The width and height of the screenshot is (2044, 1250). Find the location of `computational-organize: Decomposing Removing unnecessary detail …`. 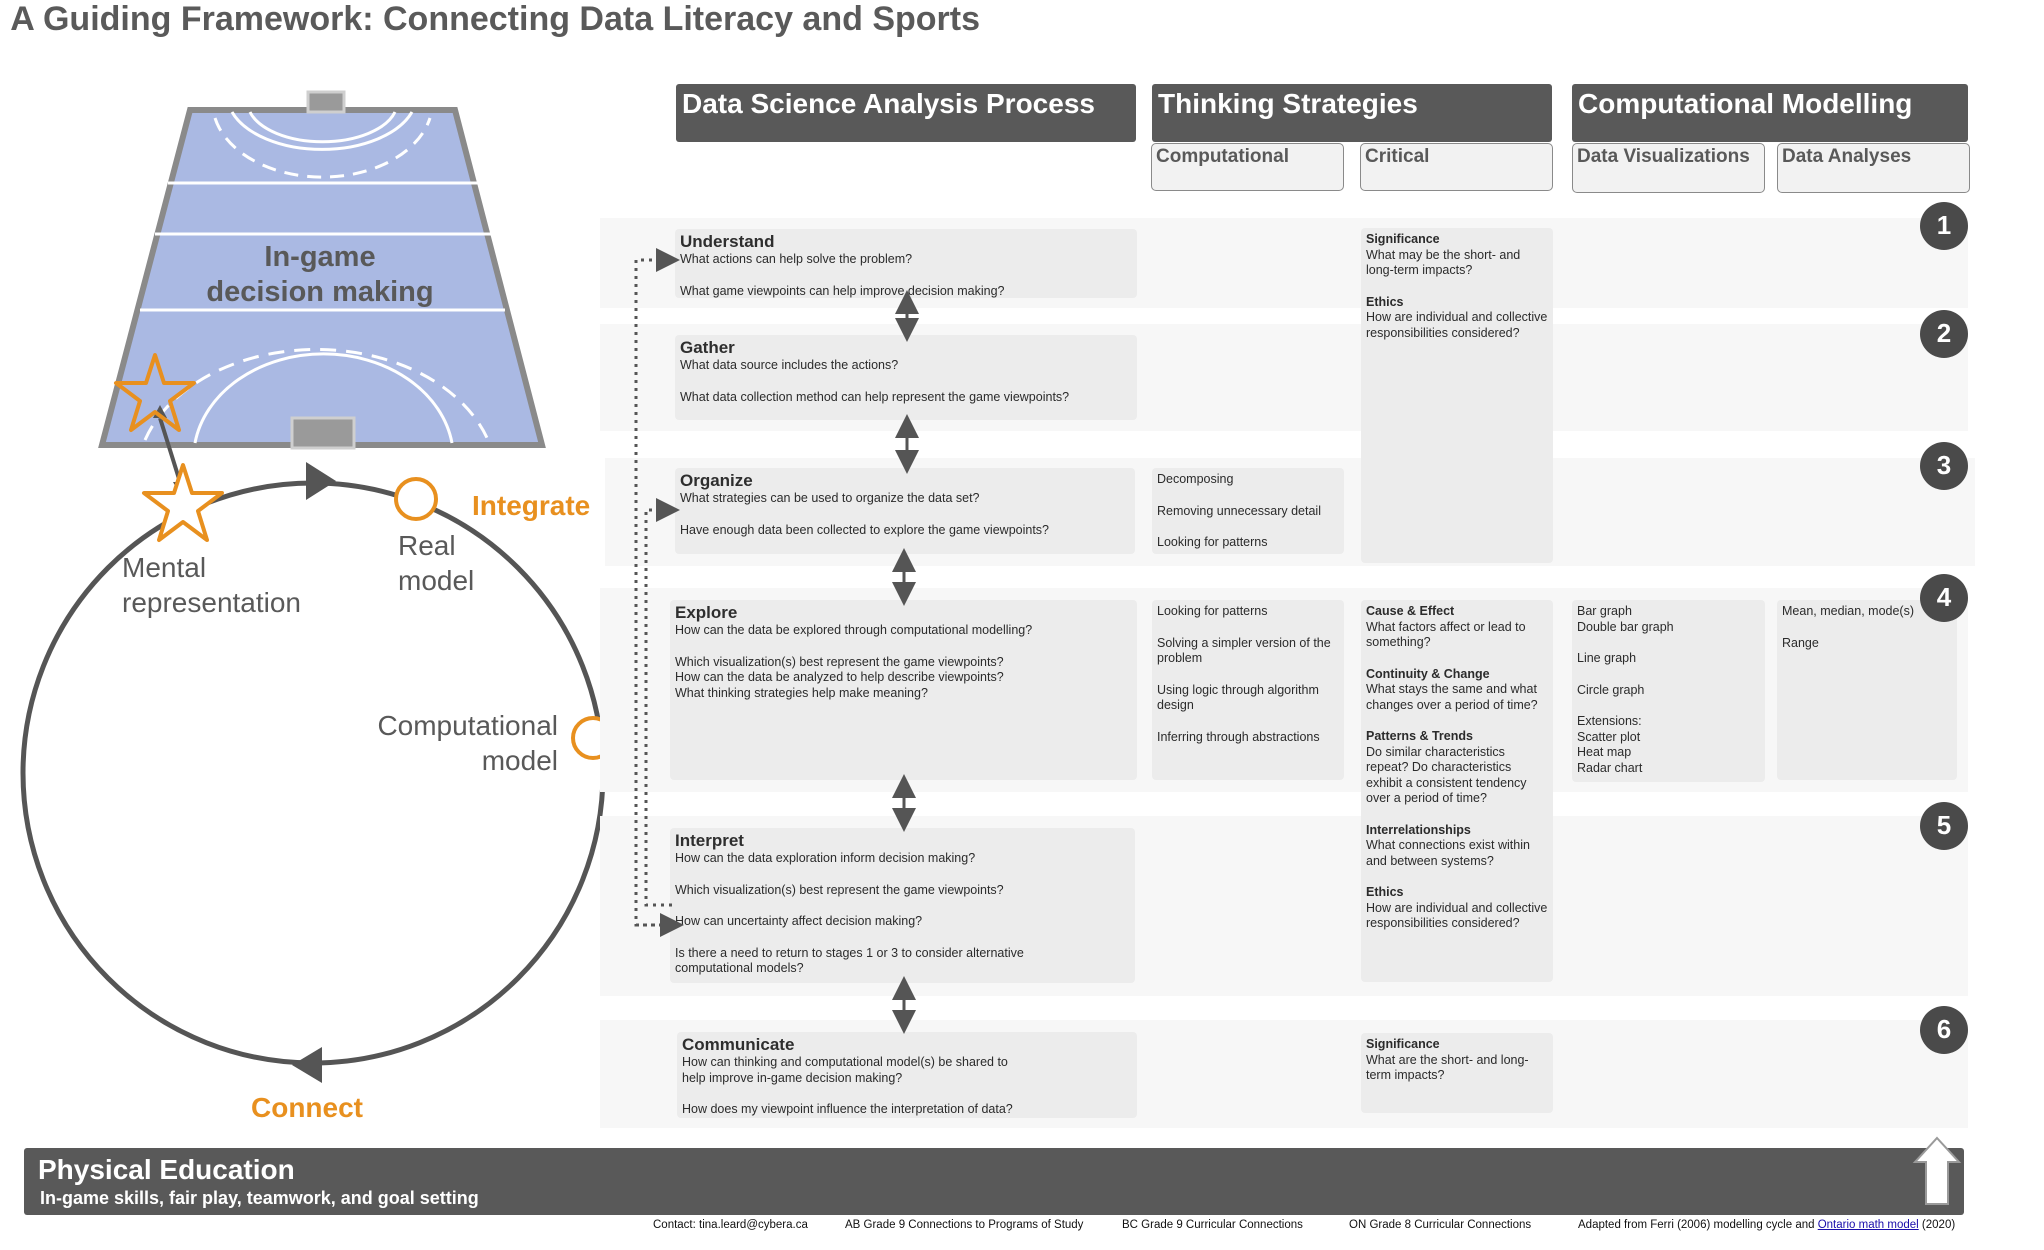

computational-organize: Decomposing Removing unnecessary detail … is located at coordinates (1248, 511).